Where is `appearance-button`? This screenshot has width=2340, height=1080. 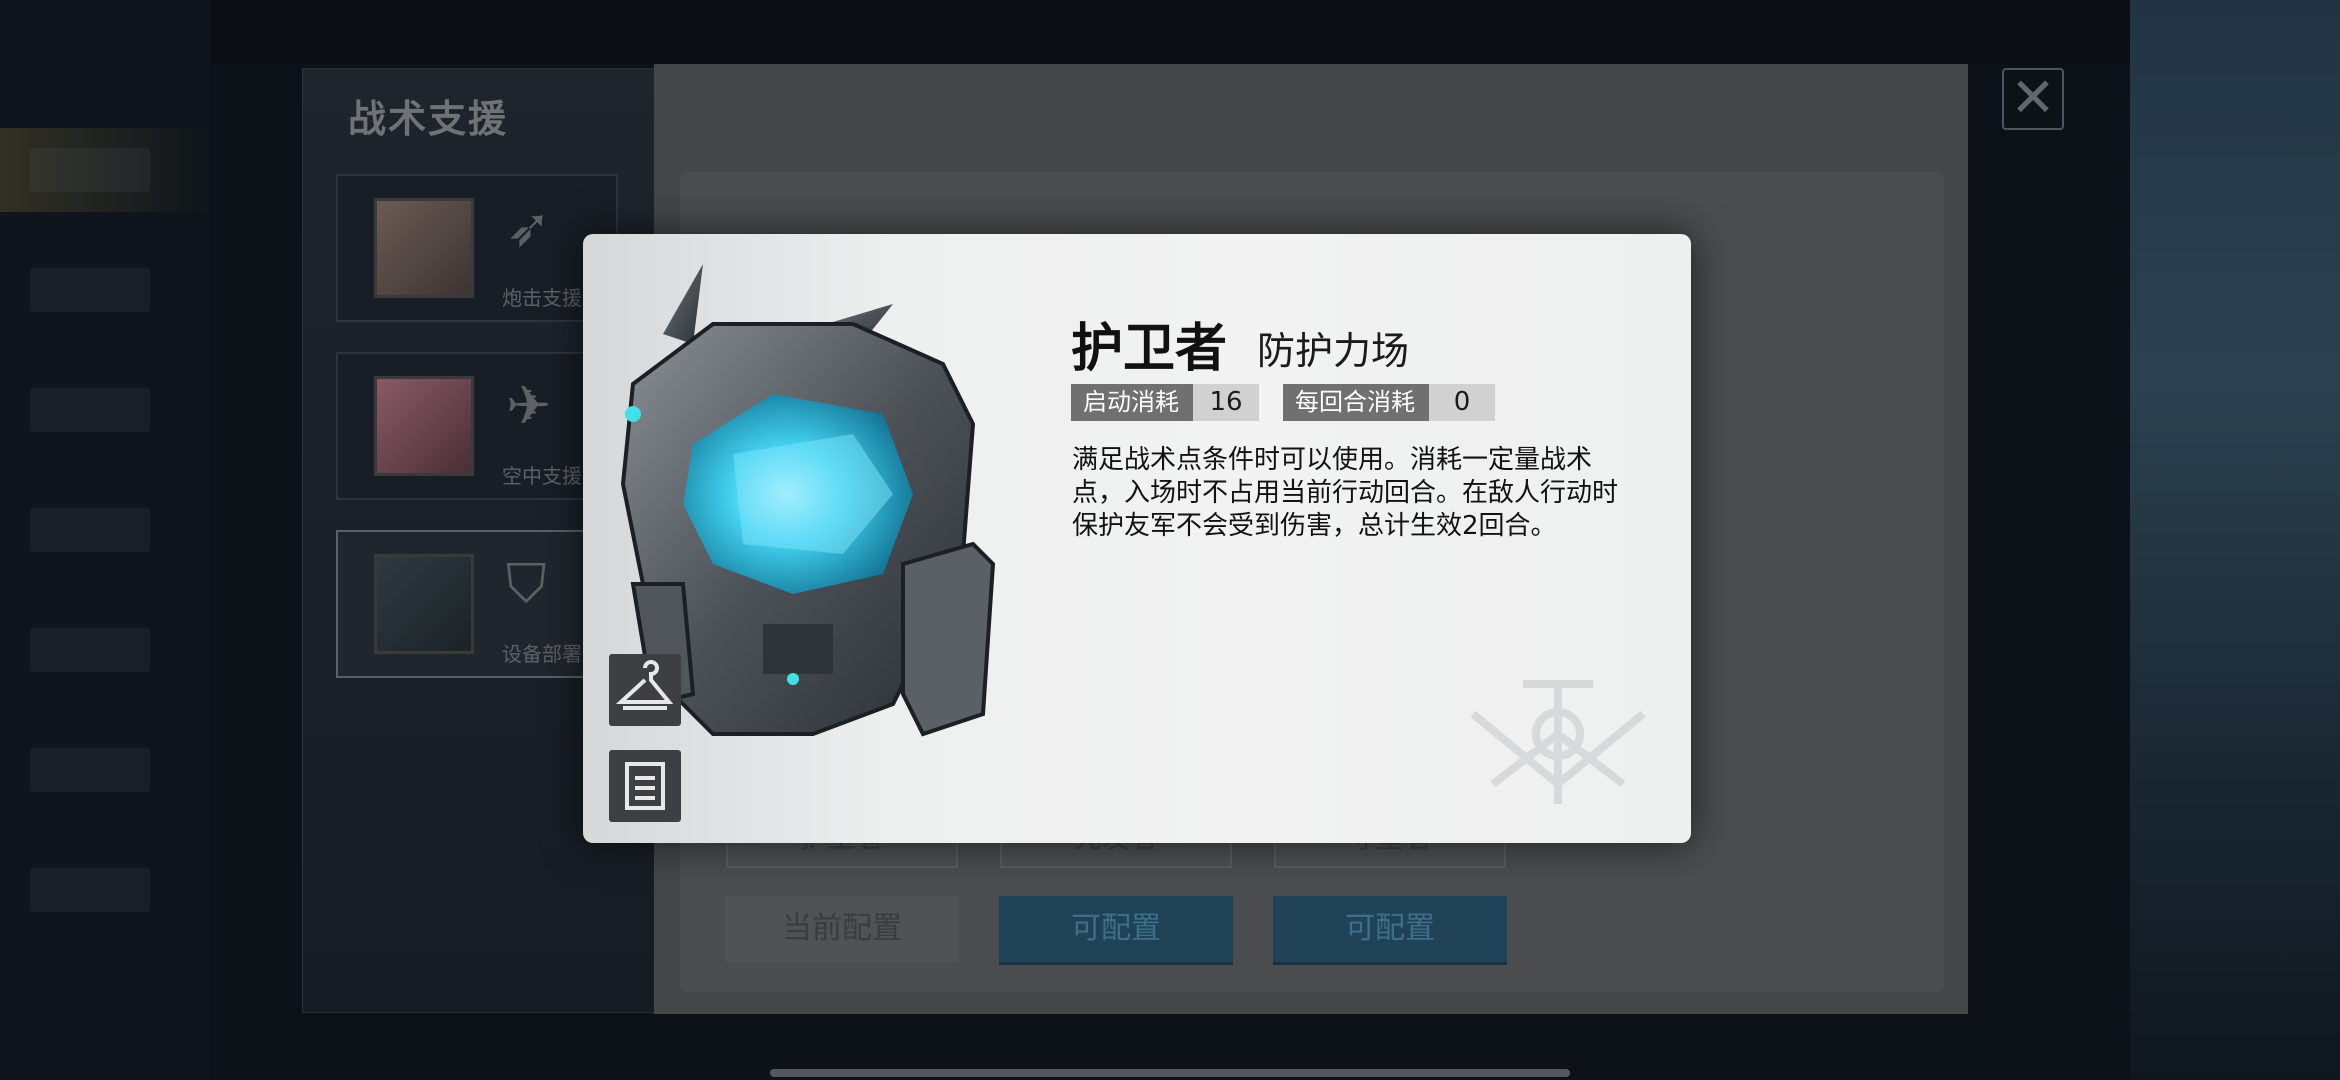
appearance-button is located at coordinates (645, 690).